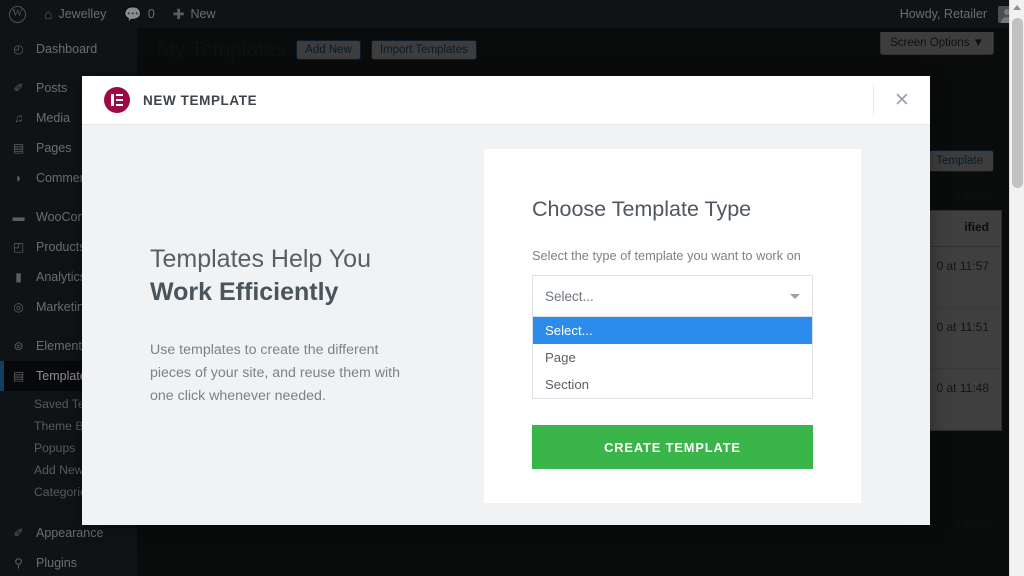 The image size is (1024, 576). I want to click on modal-header: NEW TEMPLATE ✕, so click(506, 100).